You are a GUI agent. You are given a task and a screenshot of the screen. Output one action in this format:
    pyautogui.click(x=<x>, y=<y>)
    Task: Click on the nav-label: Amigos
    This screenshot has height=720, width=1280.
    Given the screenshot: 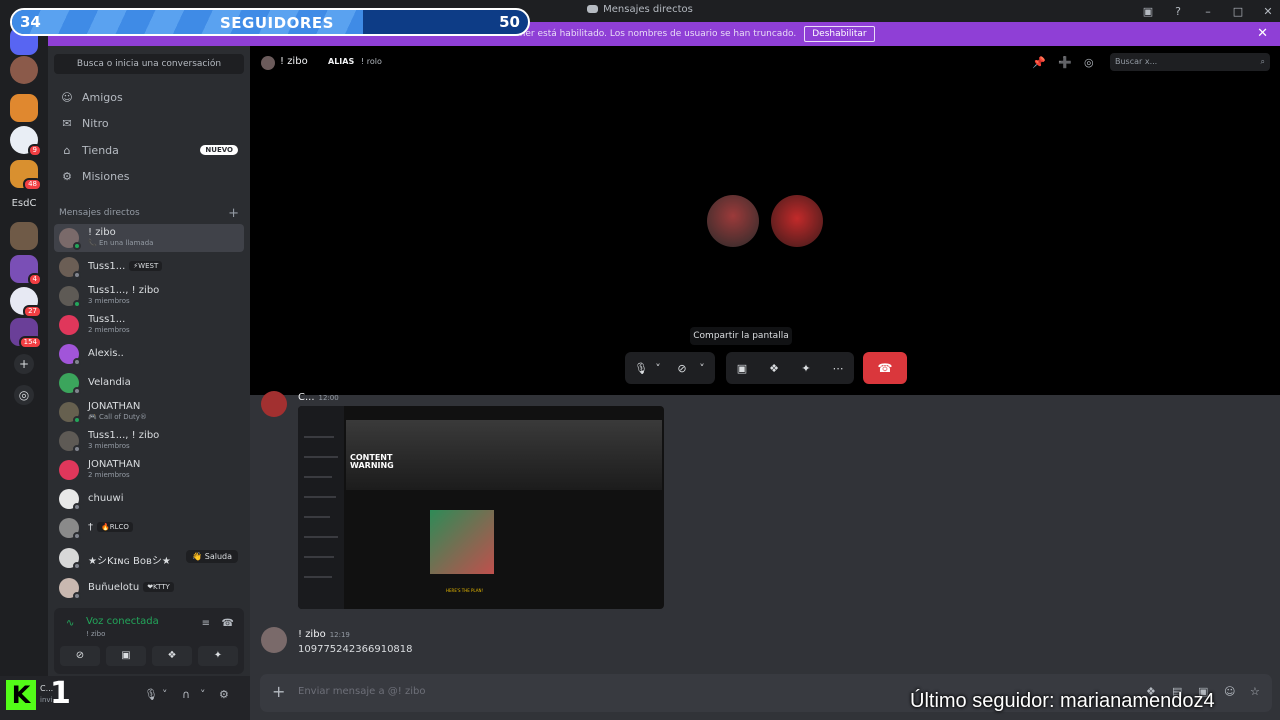 What is the action you would take?
    pyautogui.click(x=102, y=97)
    